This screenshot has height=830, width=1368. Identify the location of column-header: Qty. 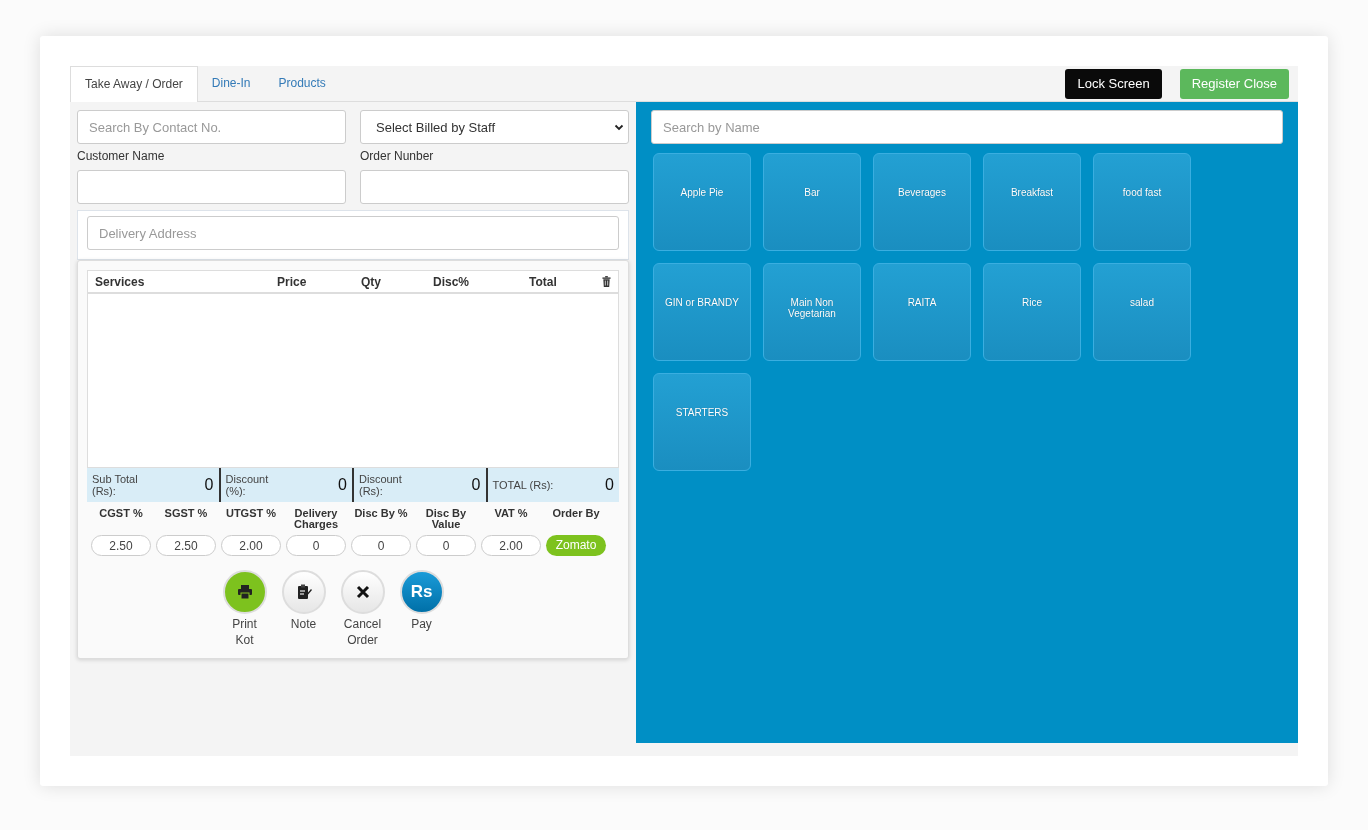
(371, 281).